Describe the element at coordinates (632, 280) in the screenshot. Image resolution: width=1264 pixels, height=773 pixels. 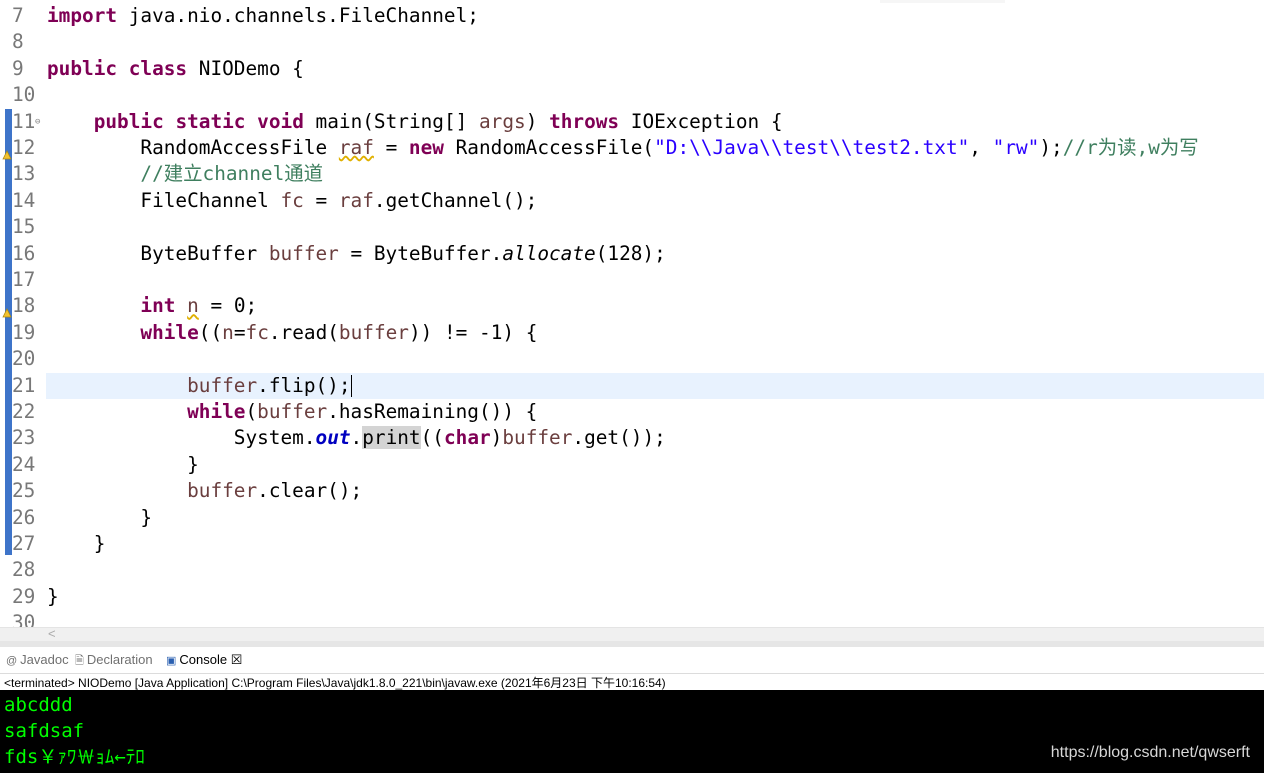
I see `code-line: 17` at that location.